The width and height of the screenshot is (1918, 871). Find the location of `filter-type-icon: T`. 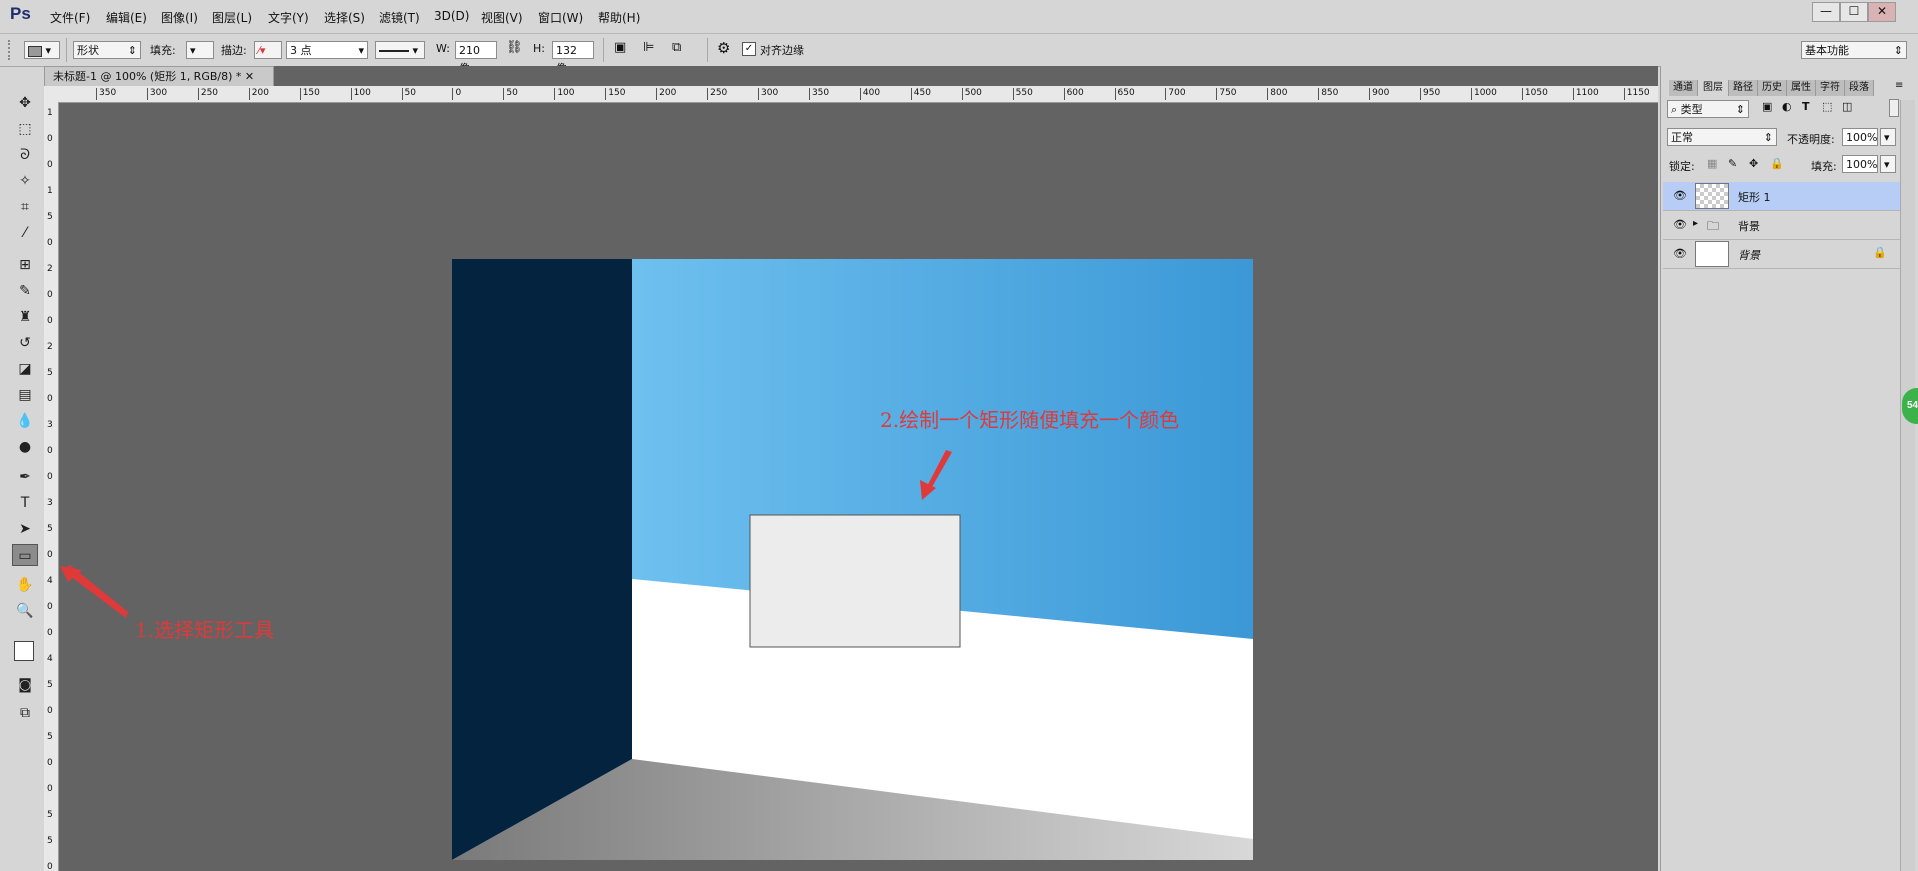

filter-type-icon: T is located at coordinates (1806, 106).